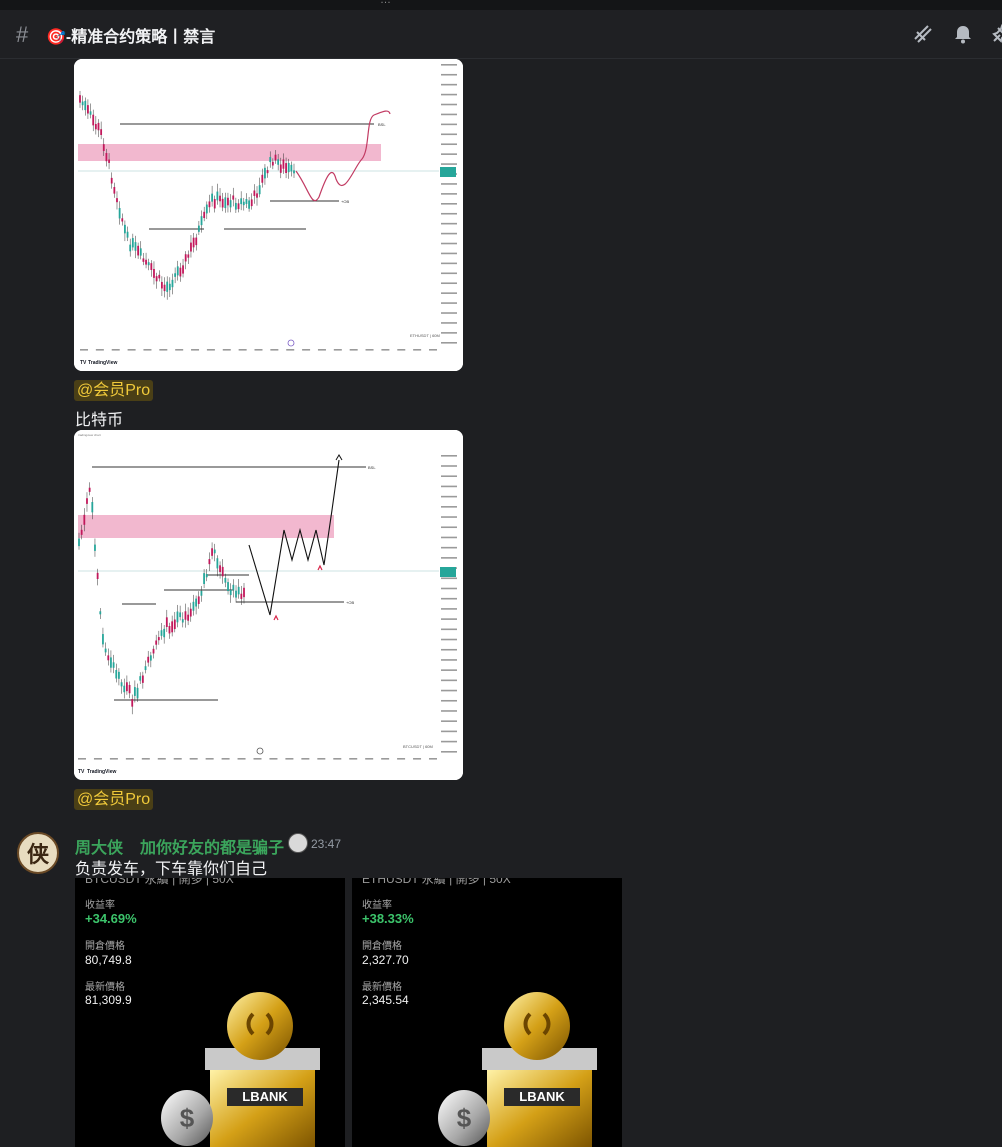 This screenshot has height=1147, width=1002. Describe the element at coordinates (963, 34) in the screenshot. I see `bell-icon` at that location.